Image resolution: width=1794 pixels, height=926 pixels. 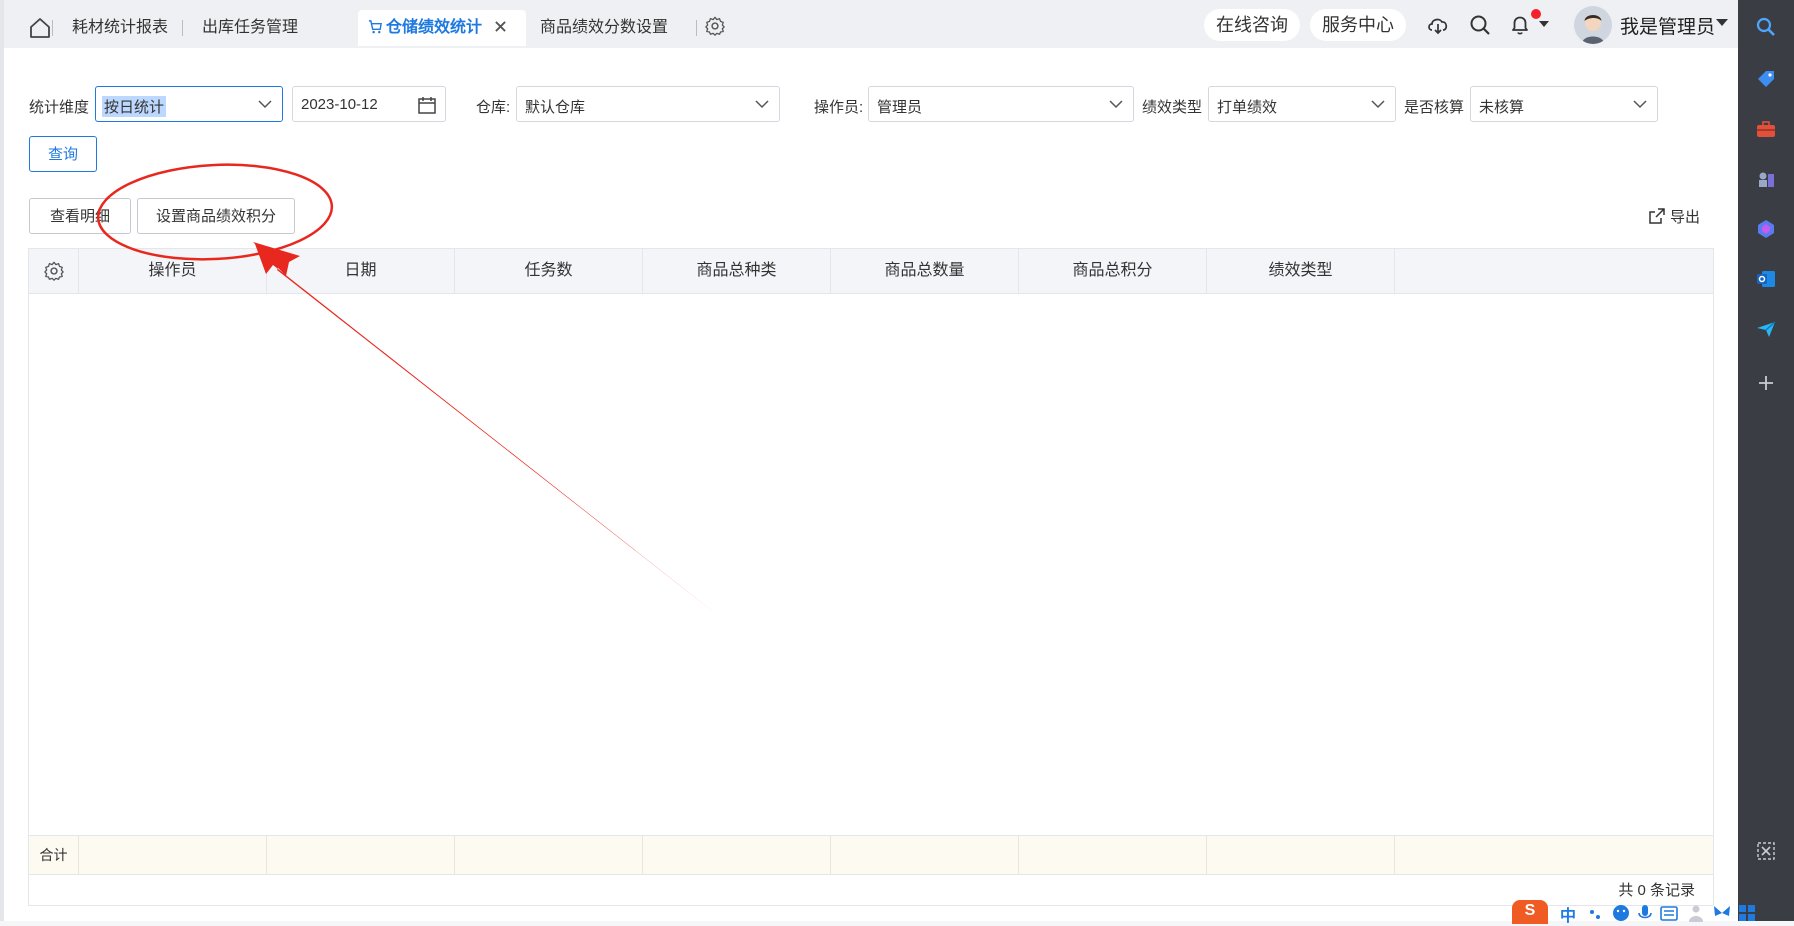 What do you see at coordinates (134, 106) in the screenshot?
I see `dimension-value: 按日统计` at bounding box center [134, 106].